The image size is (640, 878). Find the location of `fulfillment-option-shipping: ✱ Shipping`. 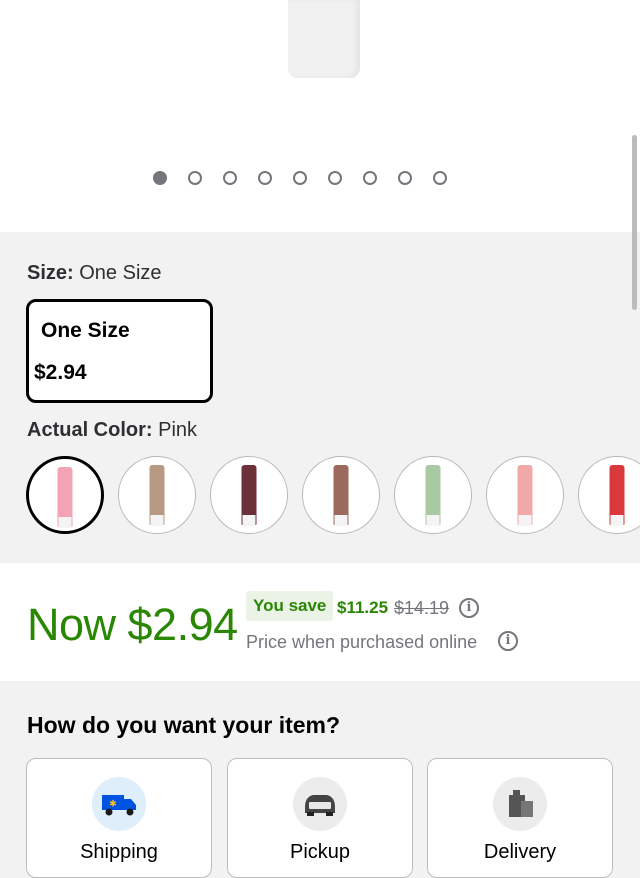

fulfillment-option-shipping: ✱ Shipping is located at coordinates (119, 818).